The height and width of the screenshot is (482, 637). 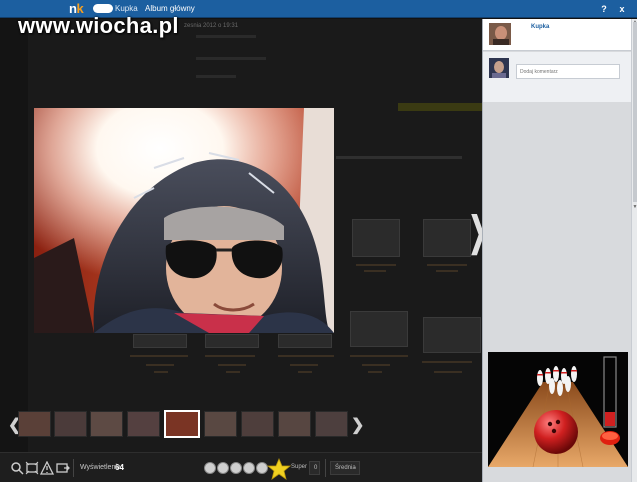 I want to click on bowling-ad-image, so click(x=558, y=409).